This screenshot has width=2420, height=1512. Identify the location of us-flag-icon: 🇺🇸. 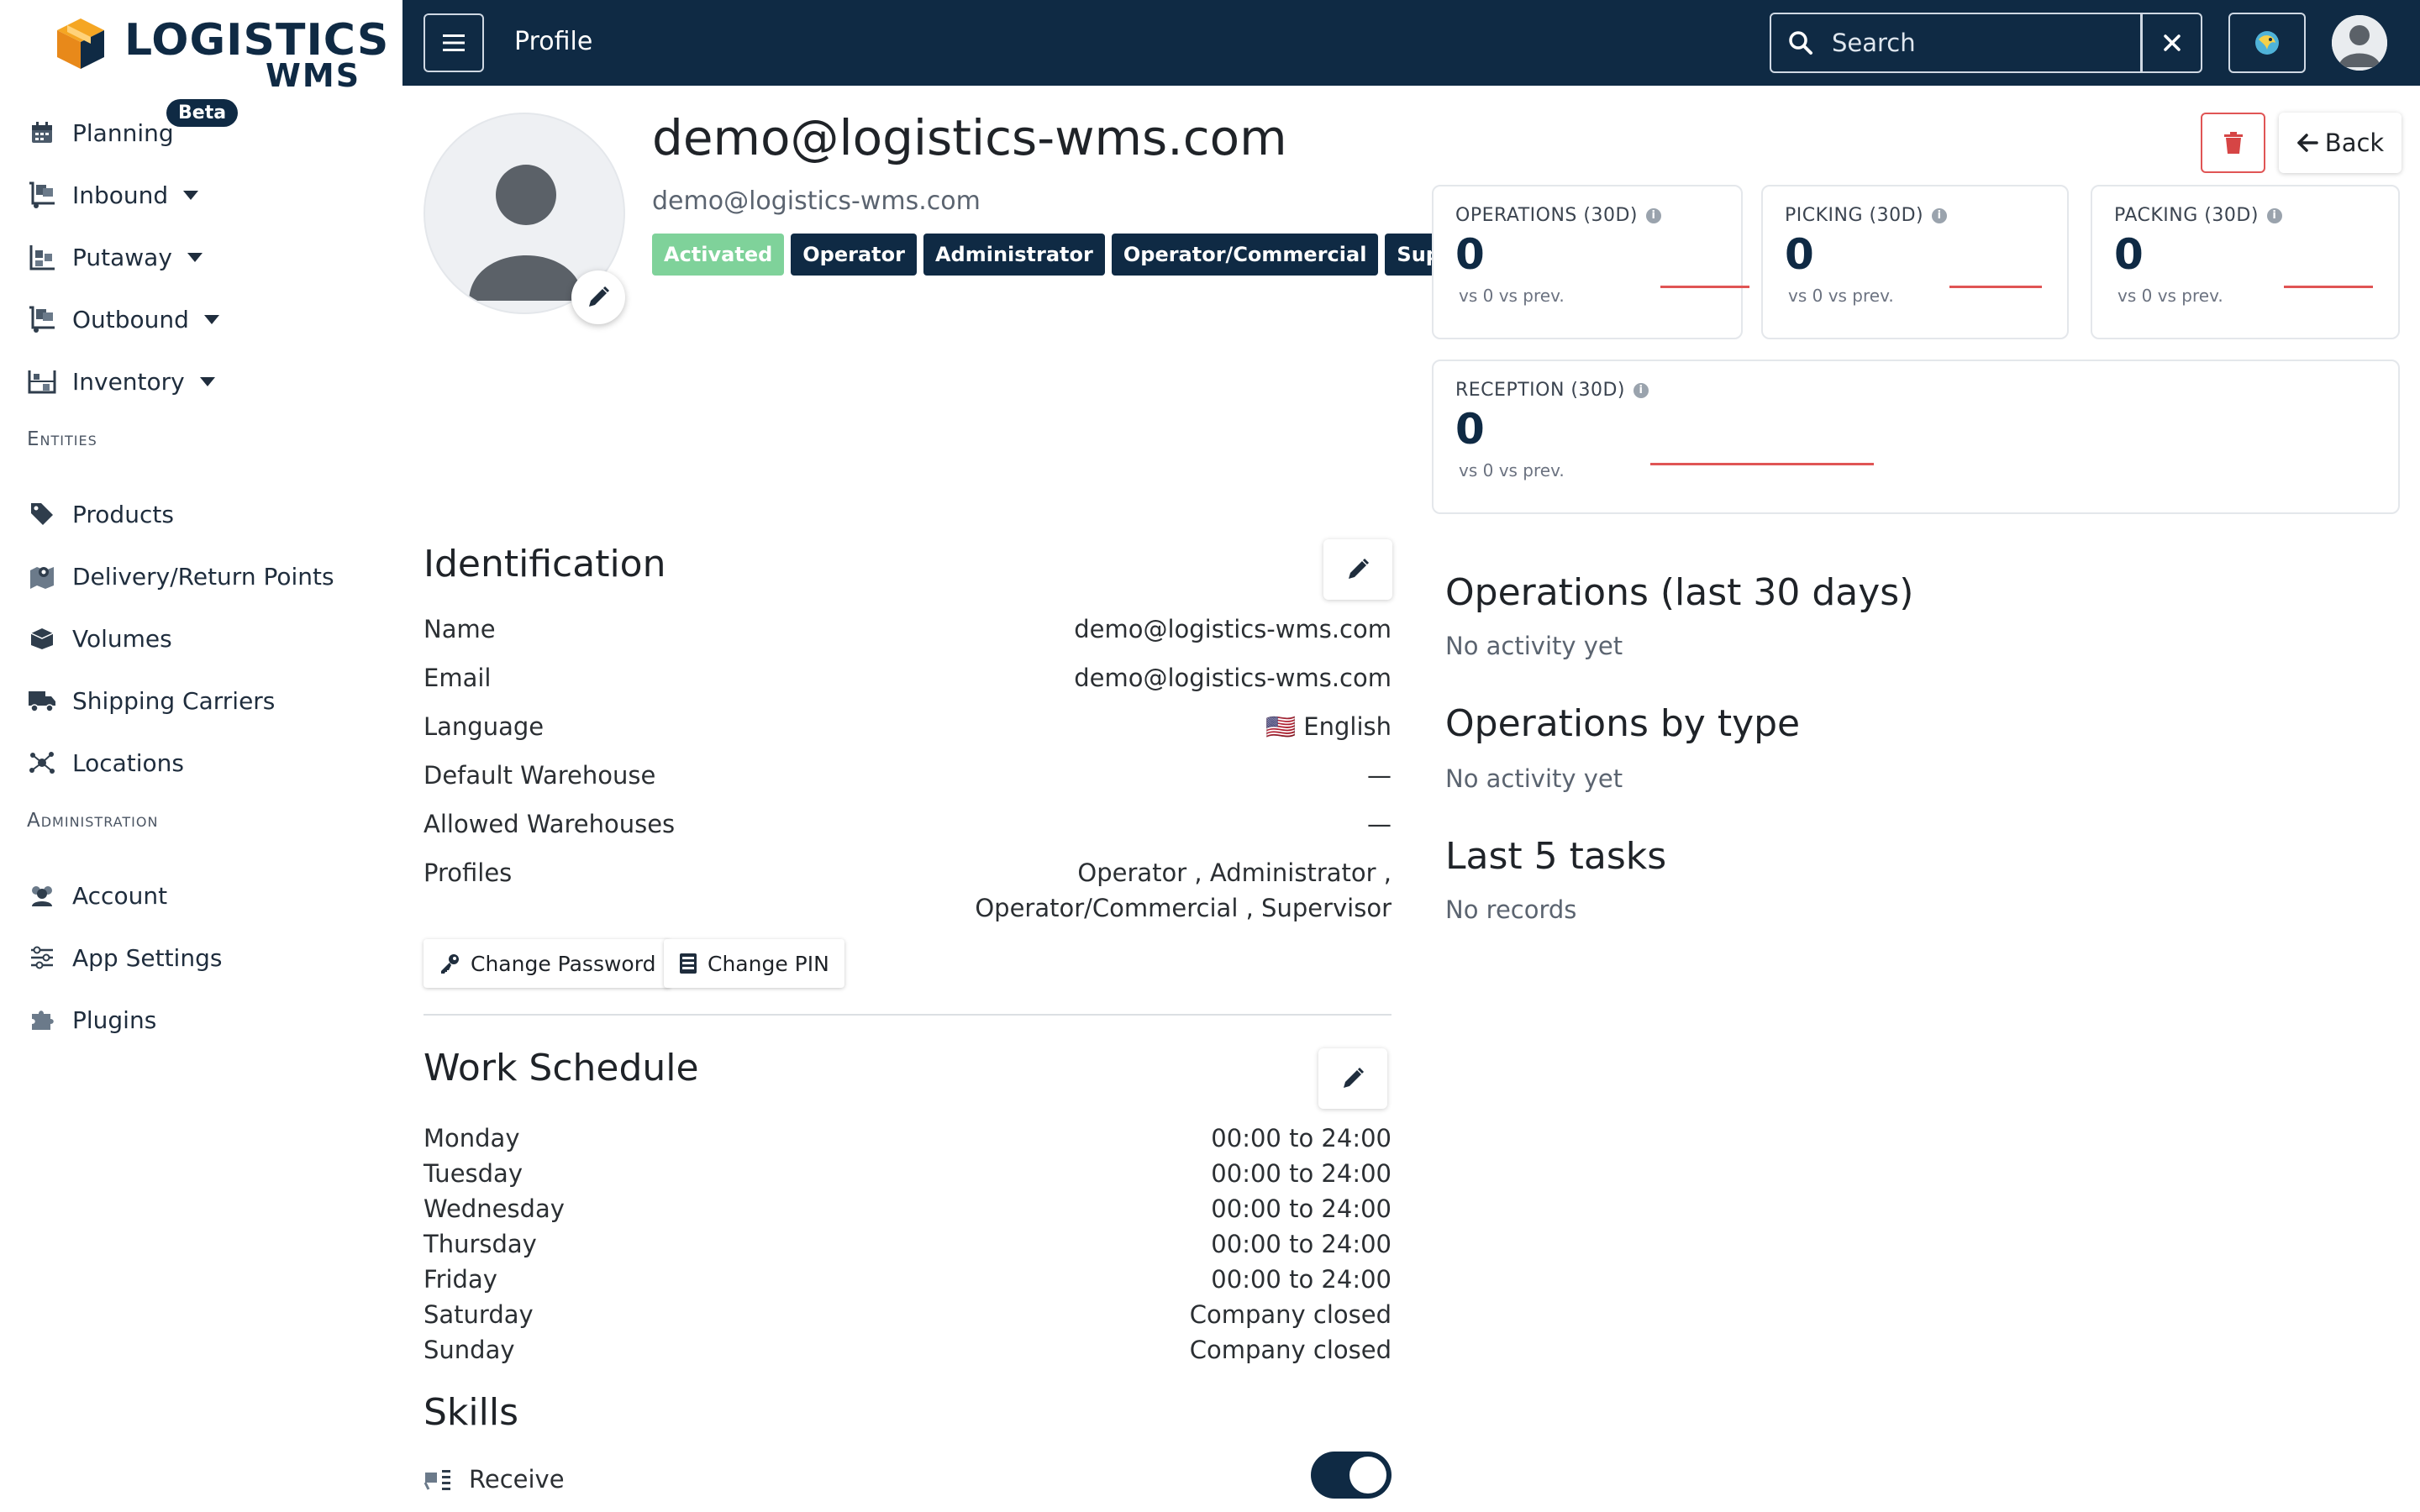
(1281, 726).